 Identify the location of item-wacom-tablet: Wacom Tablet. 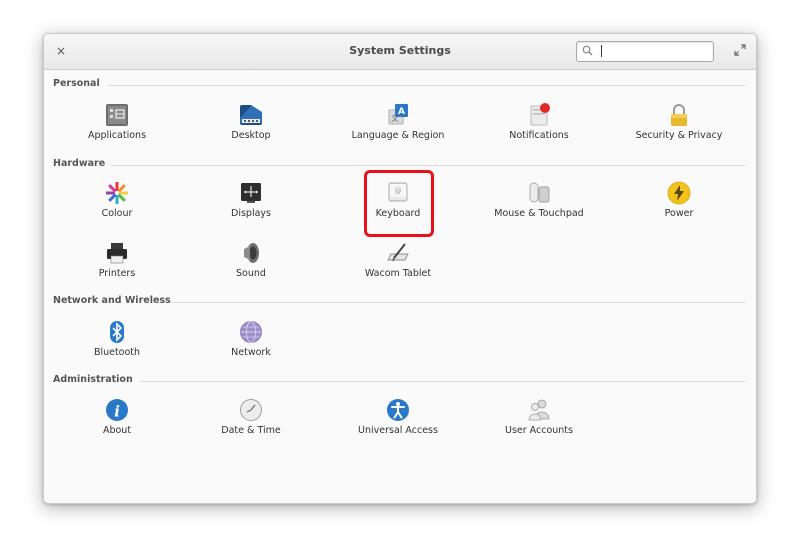
(398, 270).